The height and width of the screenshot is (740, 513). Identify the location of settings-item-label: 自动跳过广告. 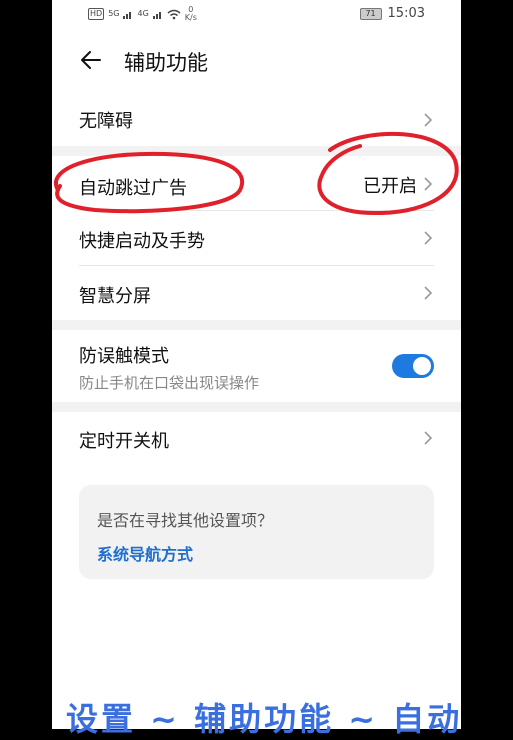
(133, 188).